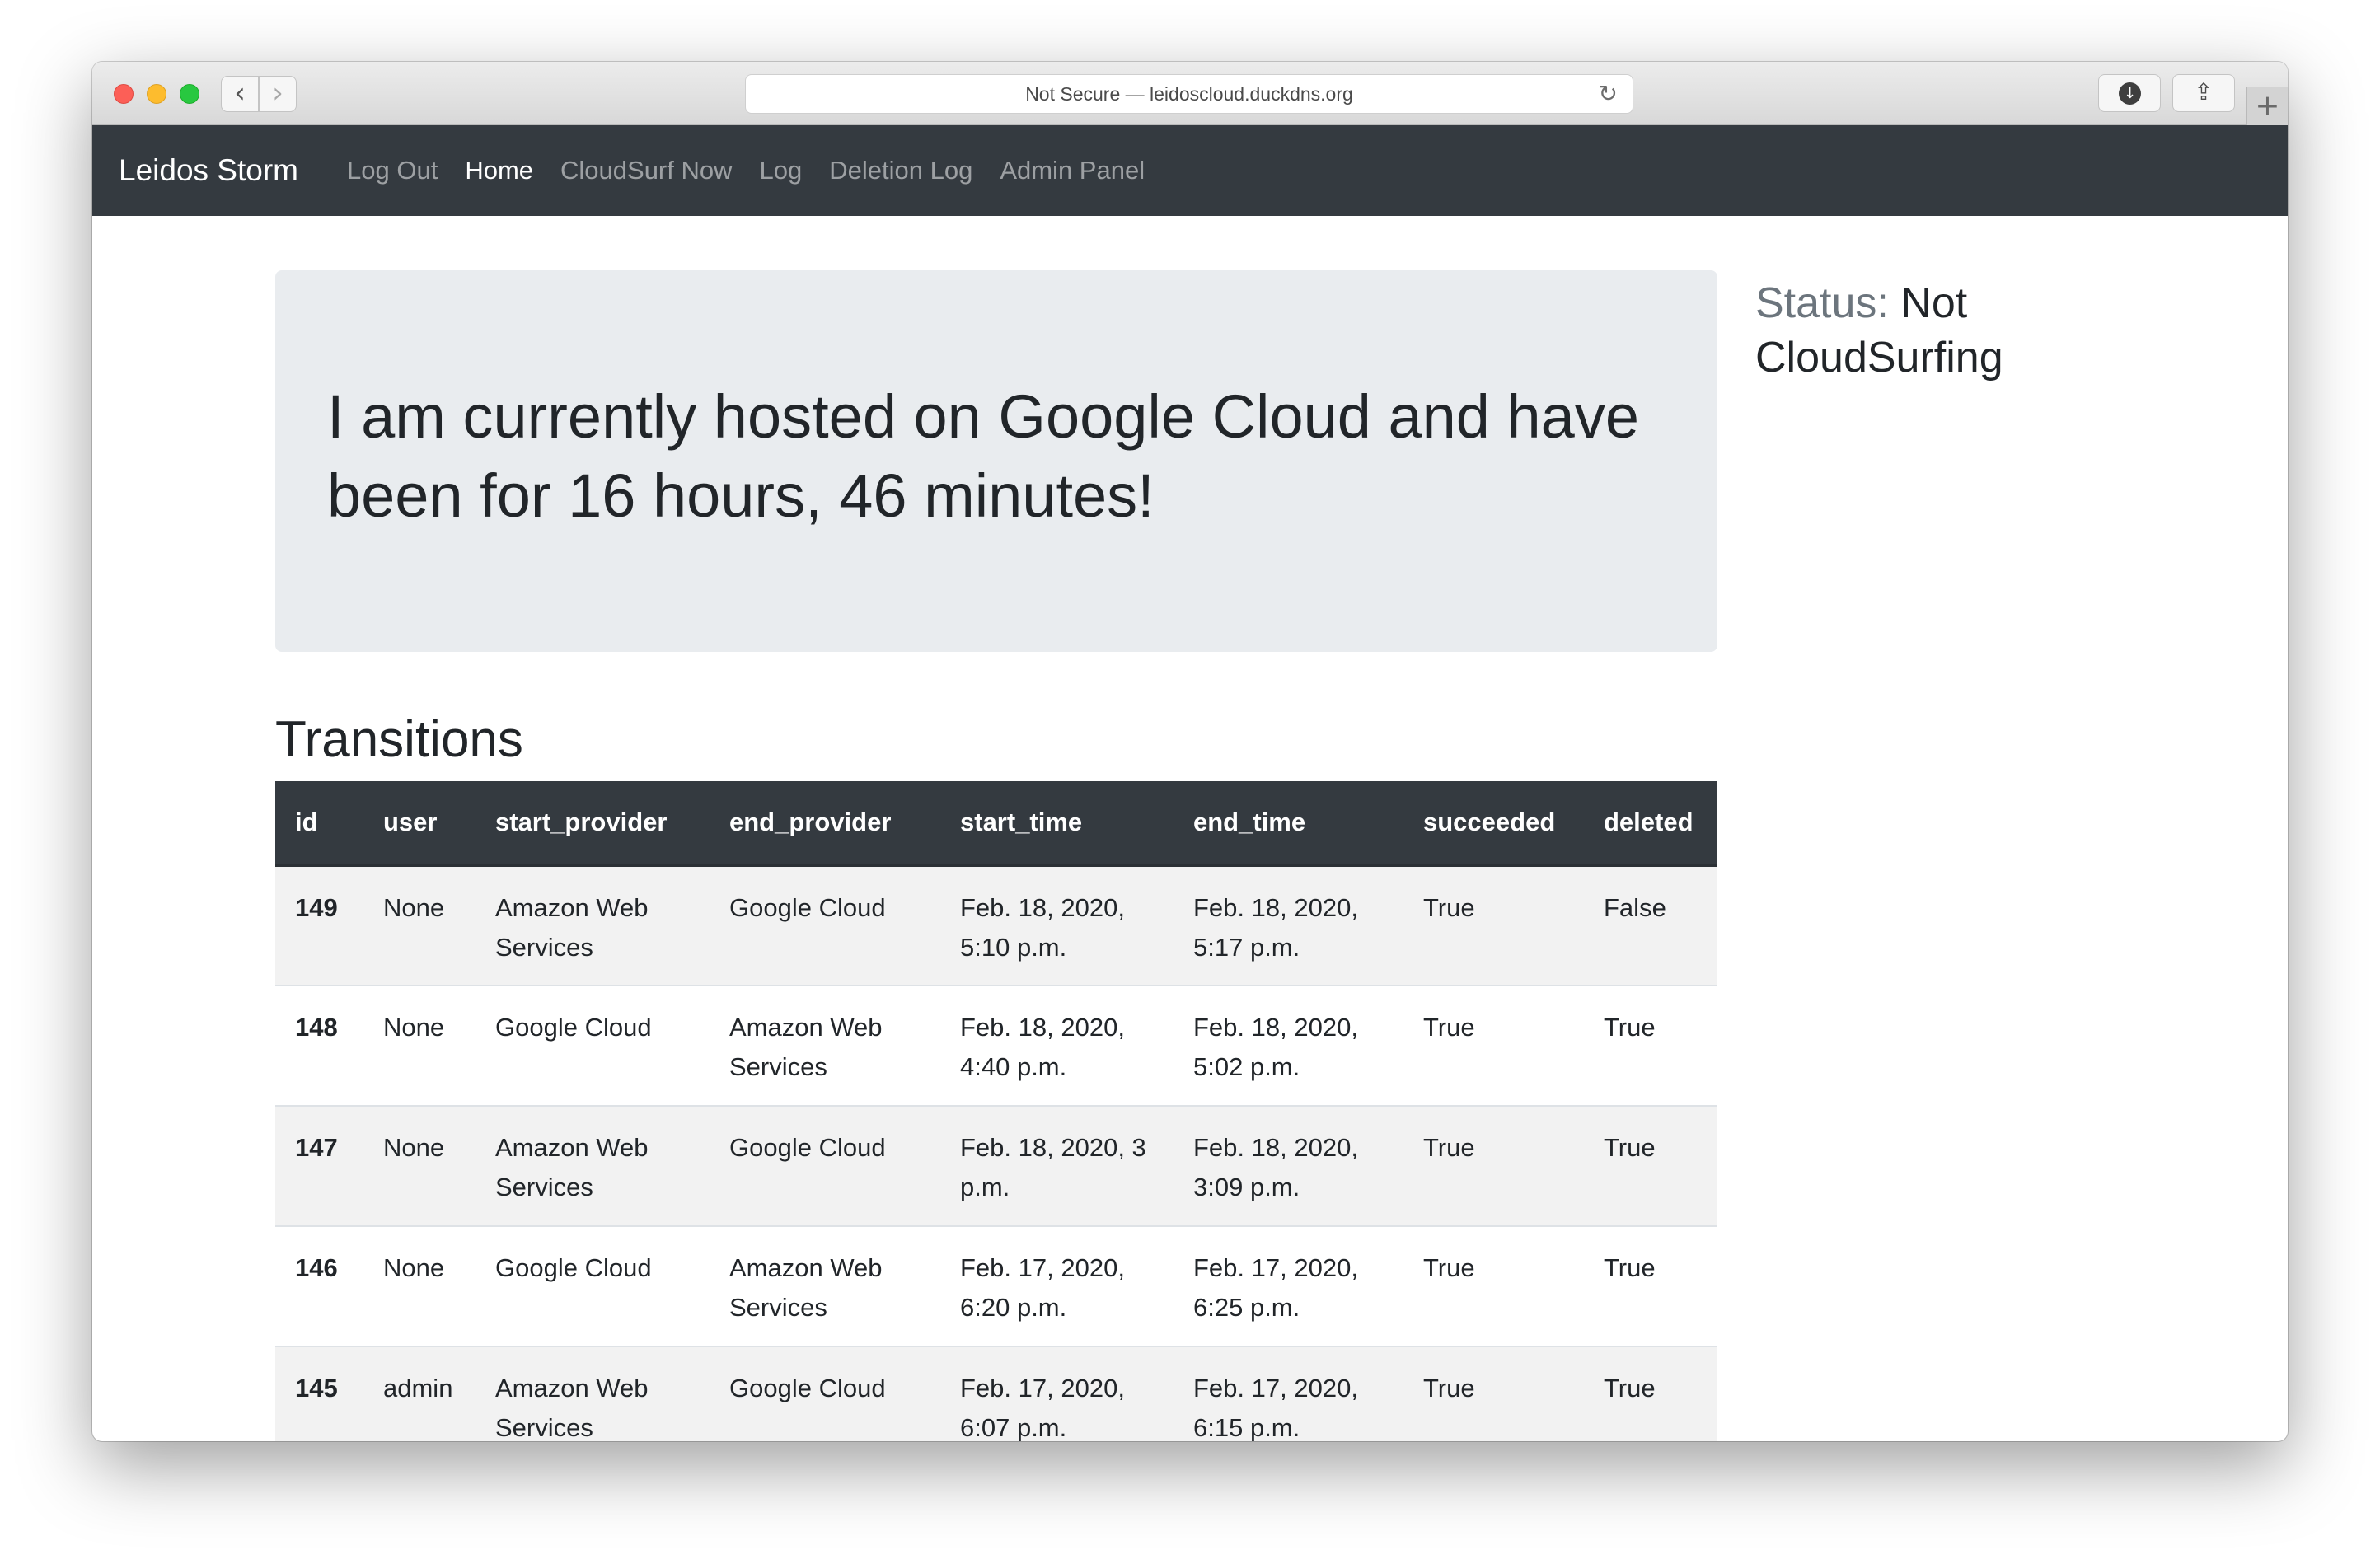 The height and width of the screenshot is (1564, 2380). Describe the element at coordinates (1608, 94) in the screenshot. I see `reload-icon: ↻` at that location.